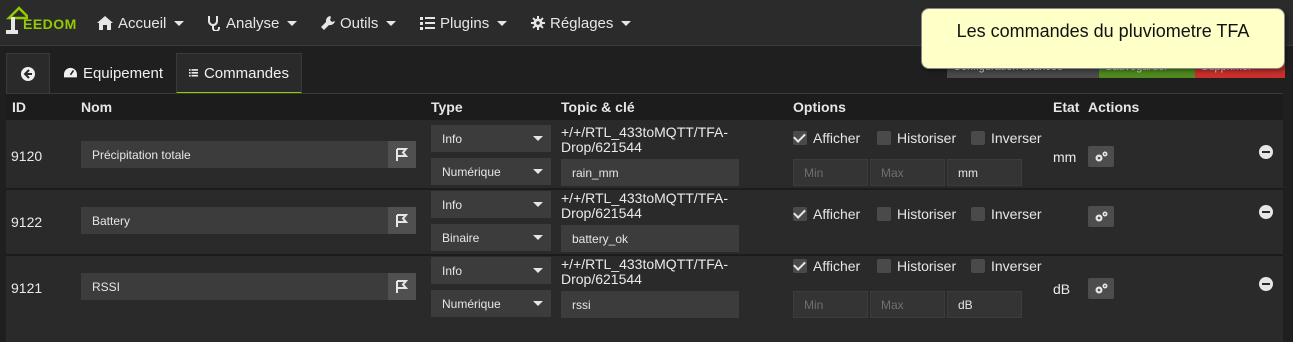  Describe the element at coordinates (97, 107) in the screenshot. I see `header-name: Nom` at that location.